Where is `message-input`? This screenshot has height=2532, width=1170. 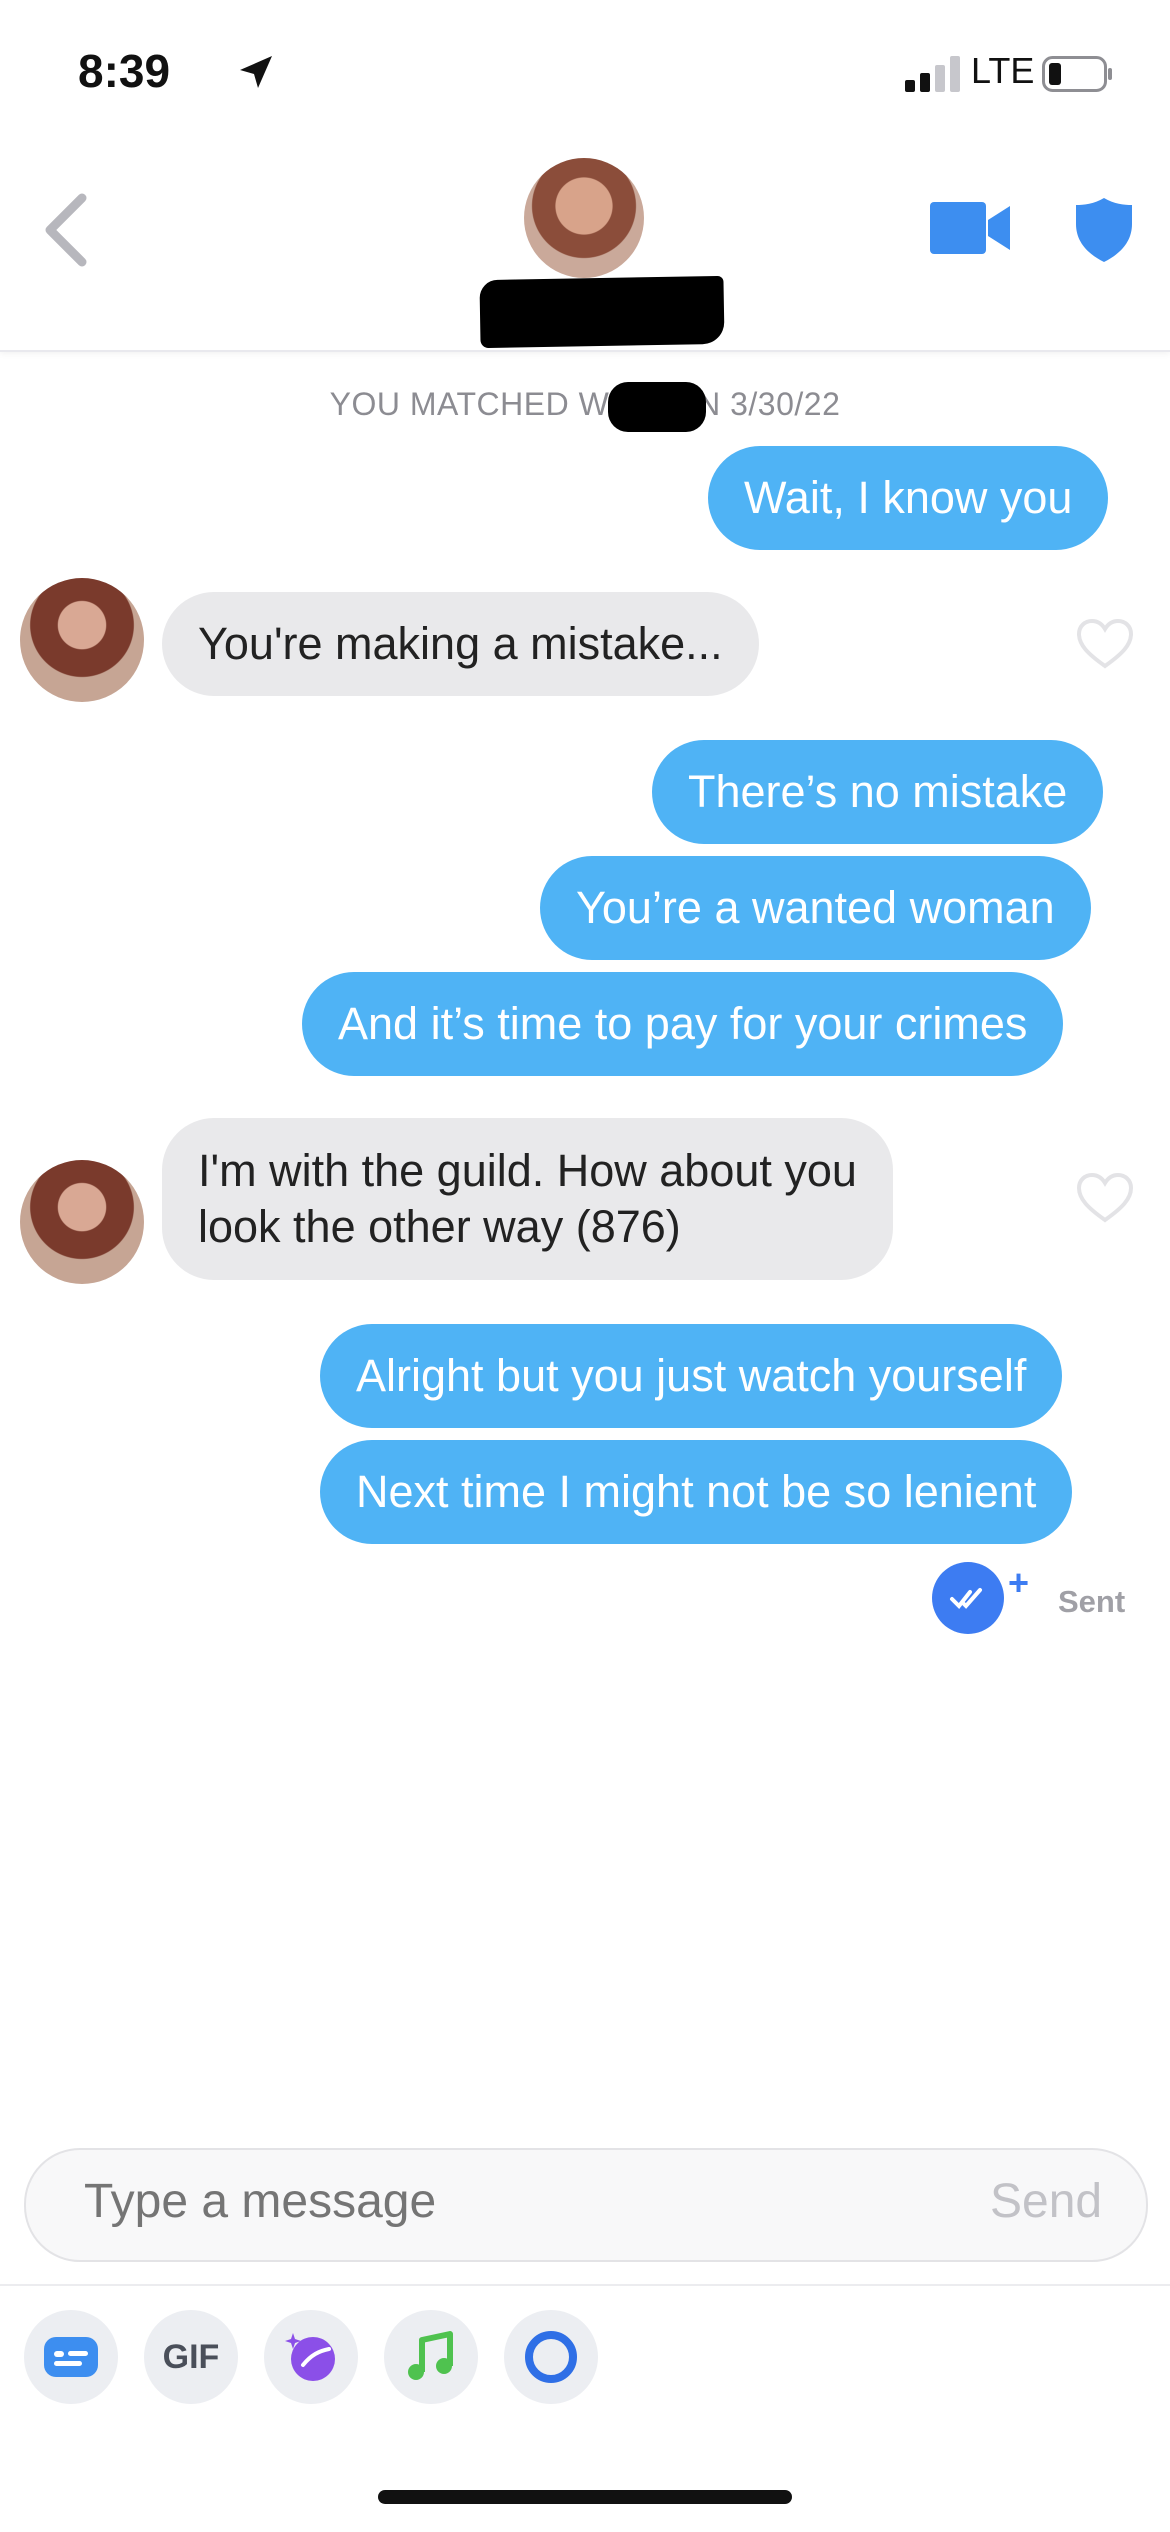
message-input is located at coordinates (464, 2201).